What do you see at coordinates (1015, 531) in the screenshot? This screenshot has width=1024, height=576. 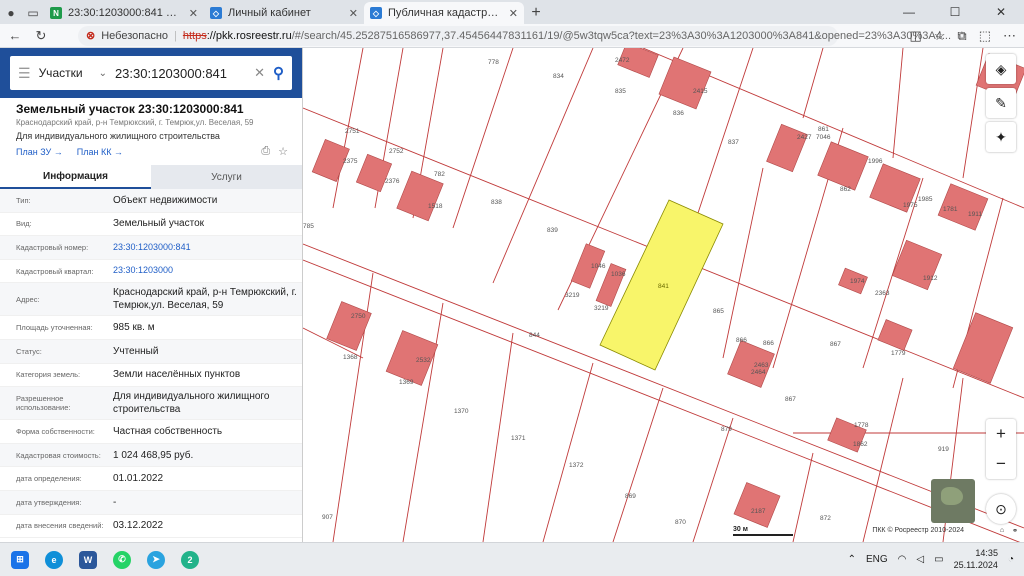 I see `link-icon: ⚭` at bounding box center [1015, 531].